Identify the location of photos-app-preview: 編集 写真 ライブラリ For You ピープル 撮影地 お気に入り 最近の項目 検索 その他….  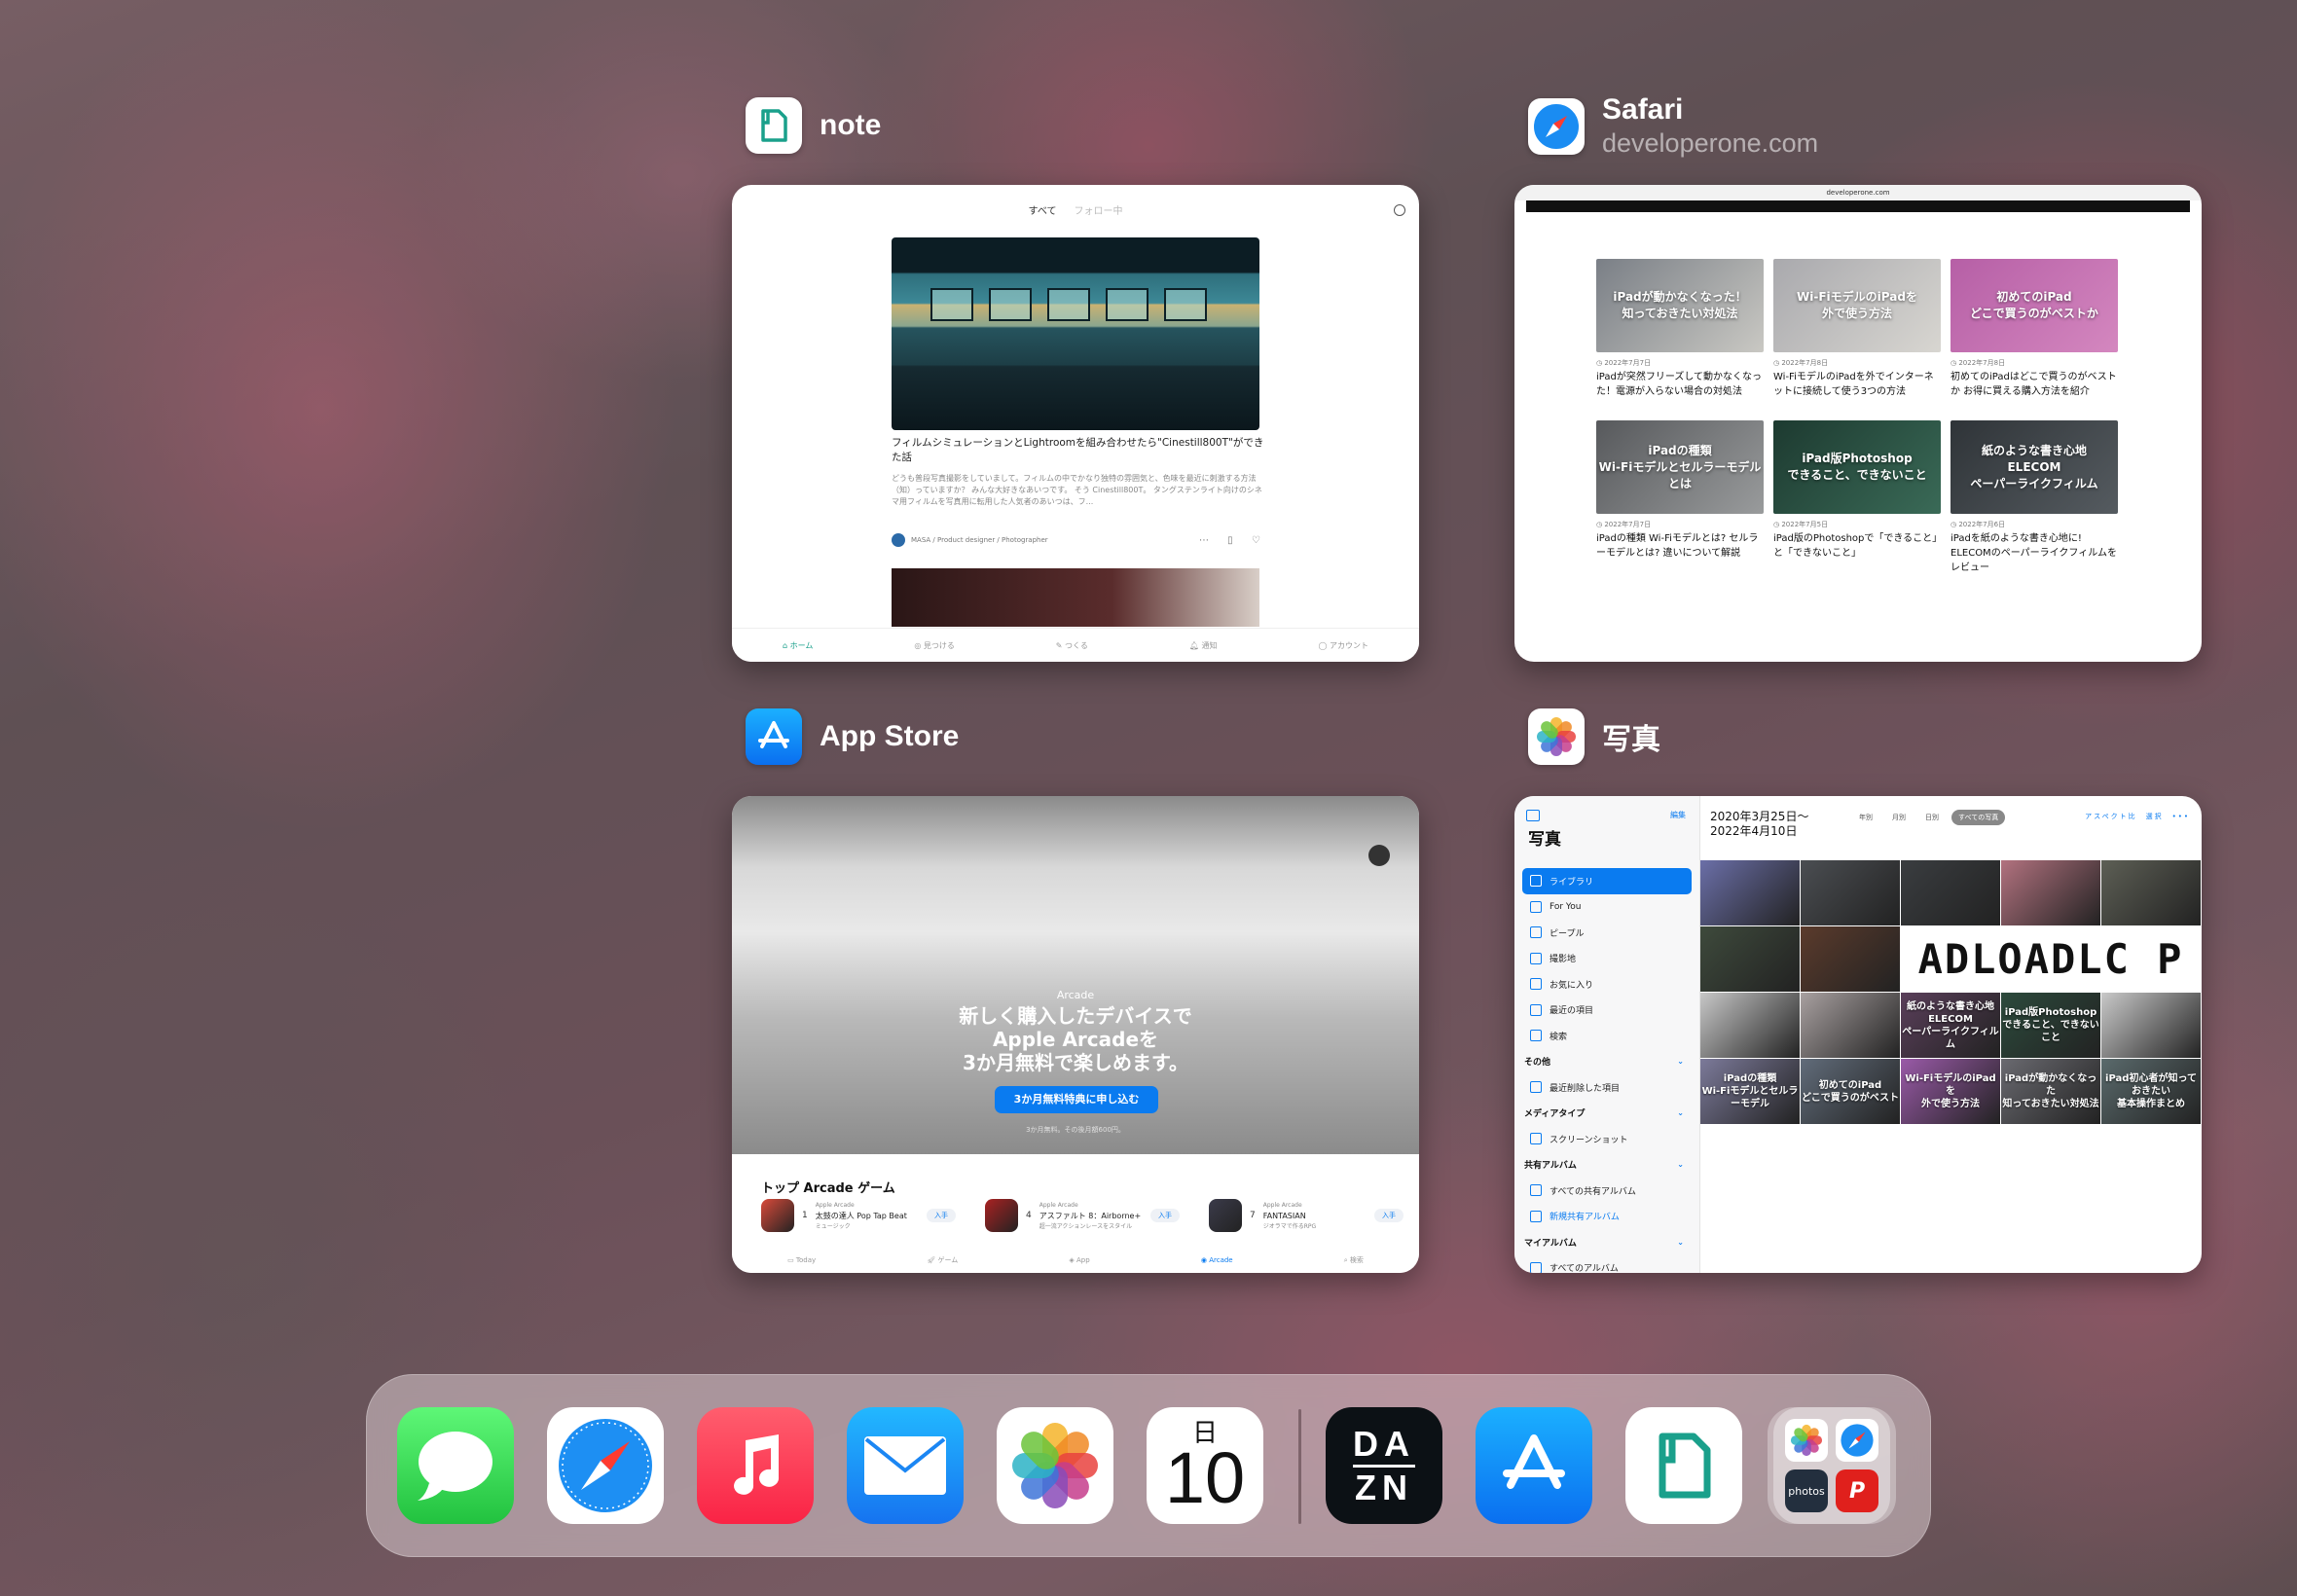
(1858, 1035).